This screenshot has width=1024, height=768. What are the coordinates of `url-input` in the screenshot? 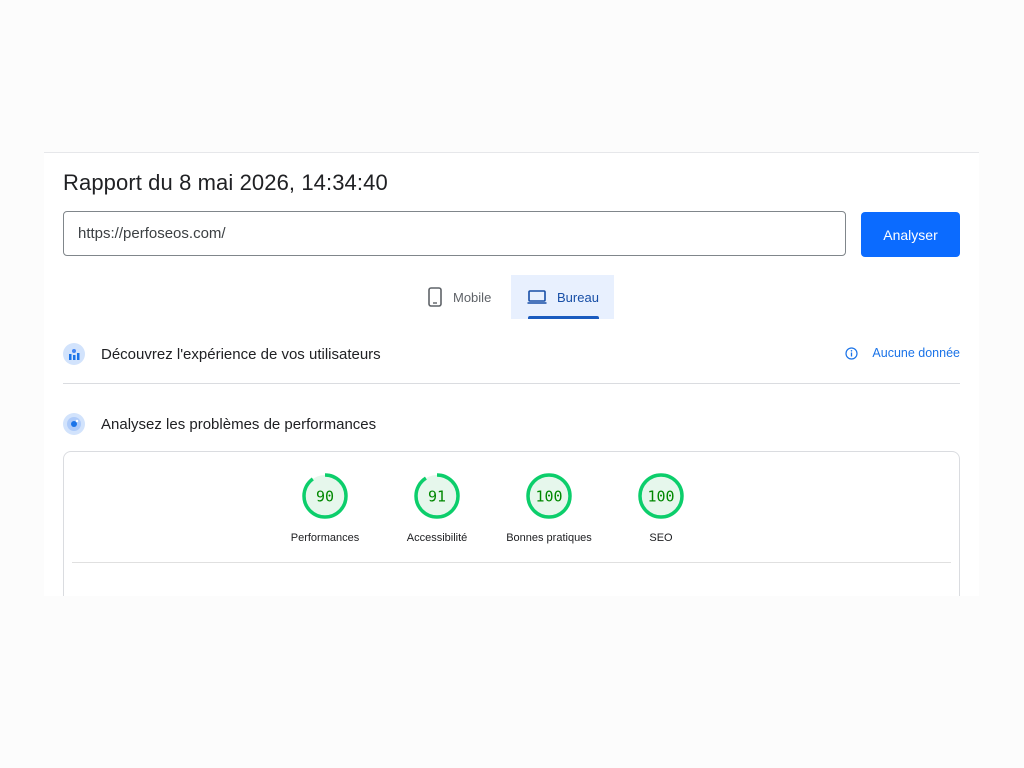 It's located at (454, 233).